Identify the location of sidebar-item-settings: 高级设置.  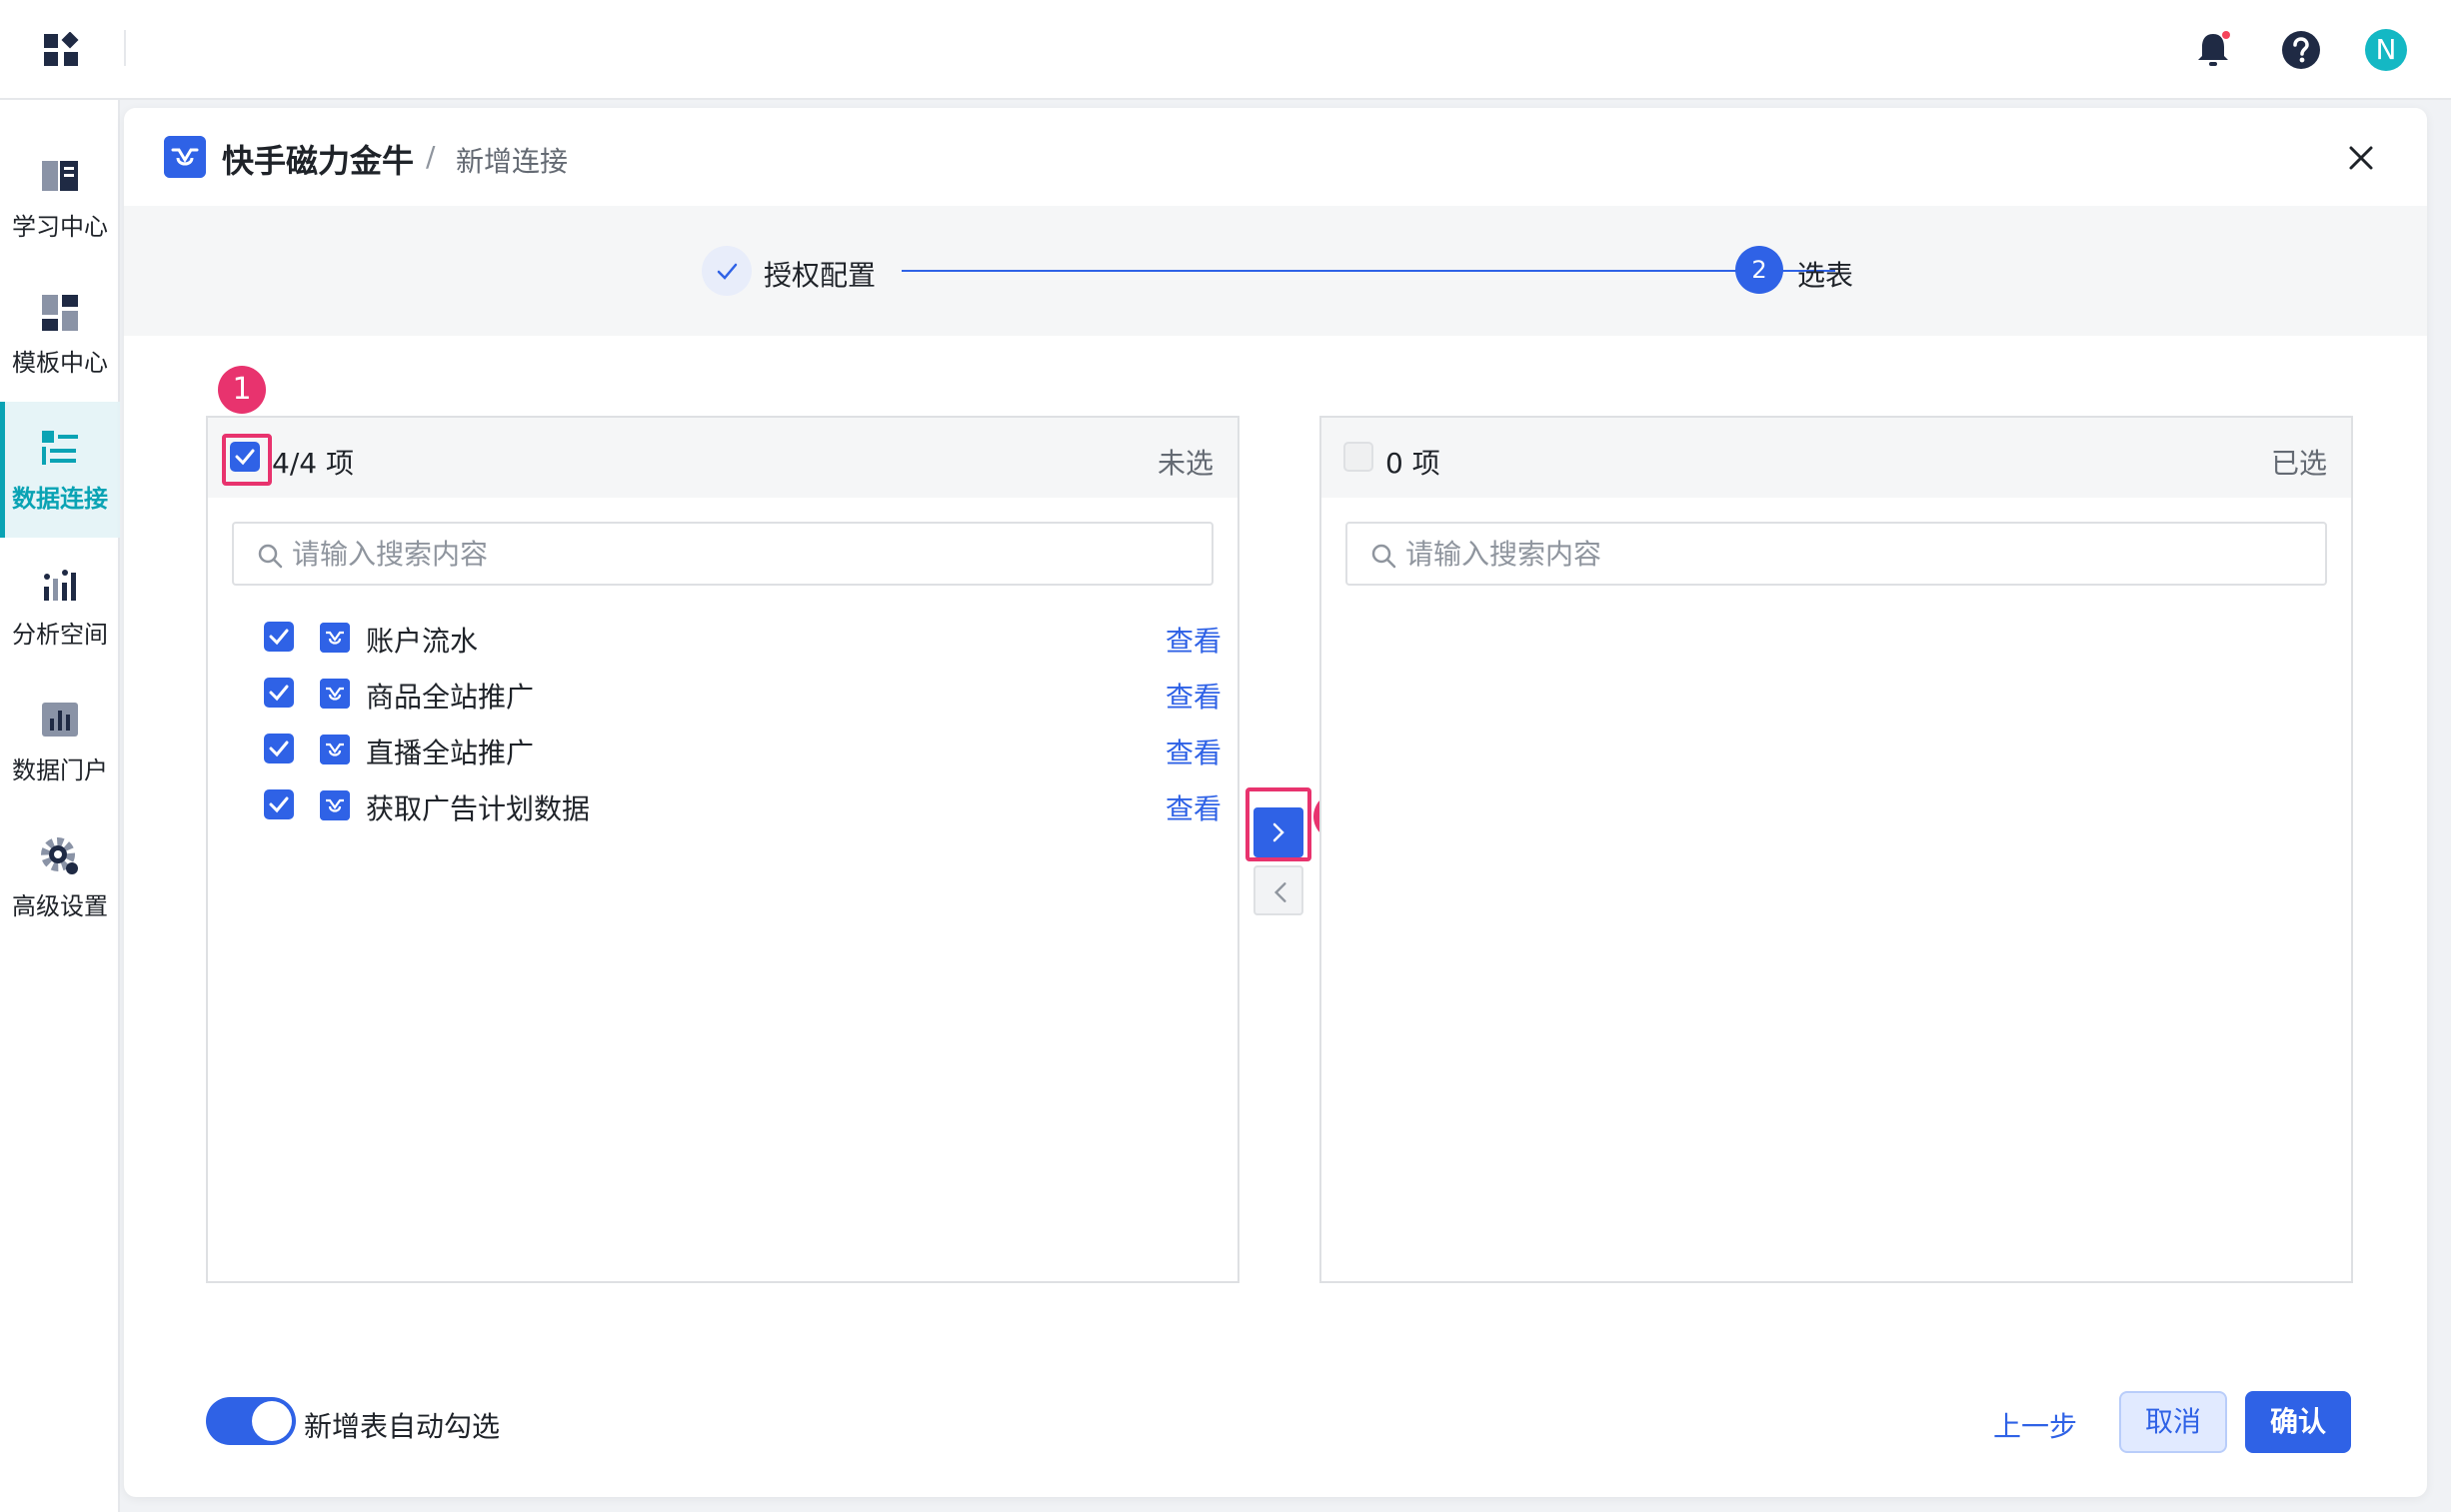
(60, 877).